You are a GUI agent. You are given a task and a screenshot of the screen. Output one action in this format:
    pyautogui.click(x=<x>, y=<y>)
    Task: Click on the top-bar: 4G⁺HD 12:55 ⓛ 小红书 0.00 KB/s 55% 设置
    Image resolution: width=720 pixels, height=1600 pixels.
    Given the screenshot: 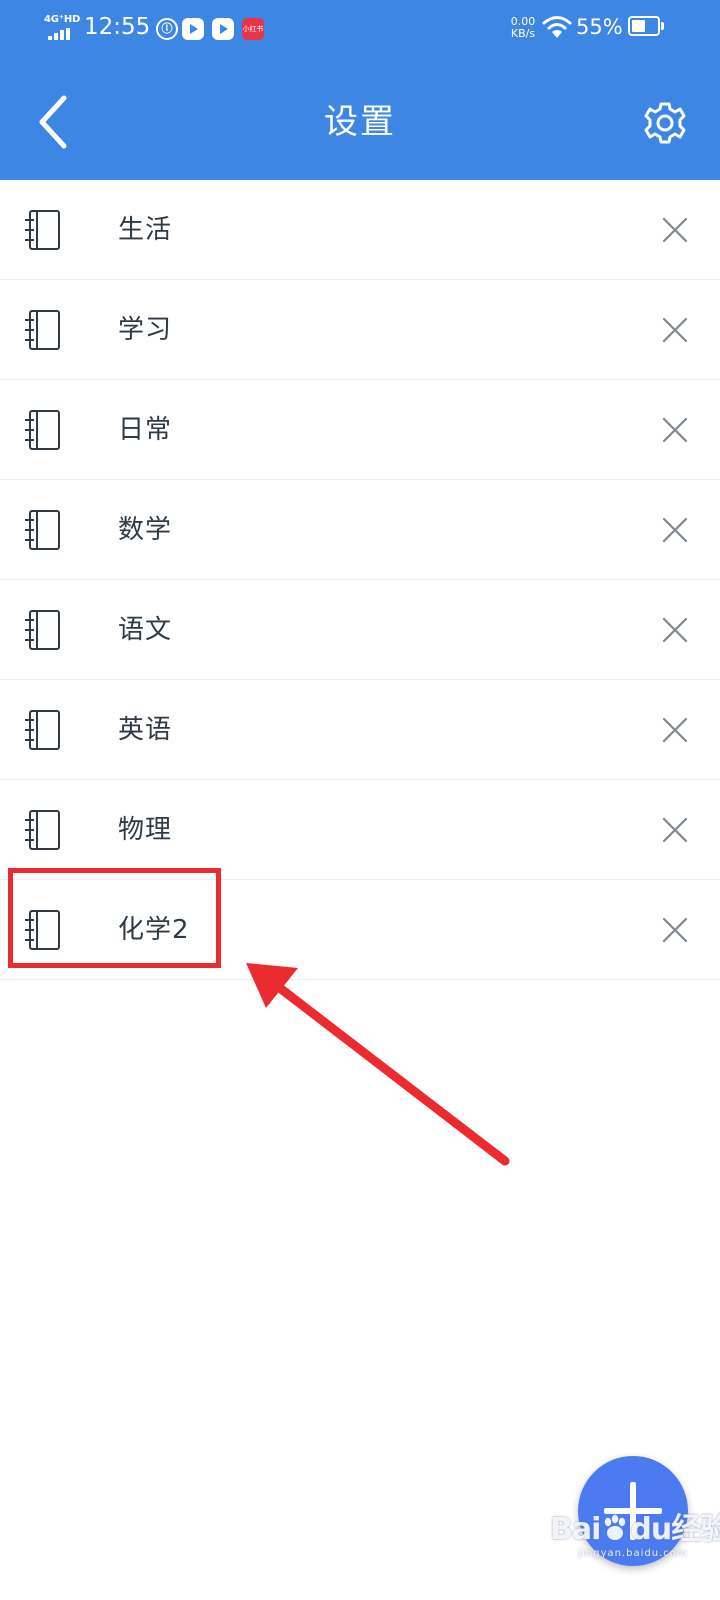 What is the action you would take?
    pyautogui.click(x=360, y=90)
    